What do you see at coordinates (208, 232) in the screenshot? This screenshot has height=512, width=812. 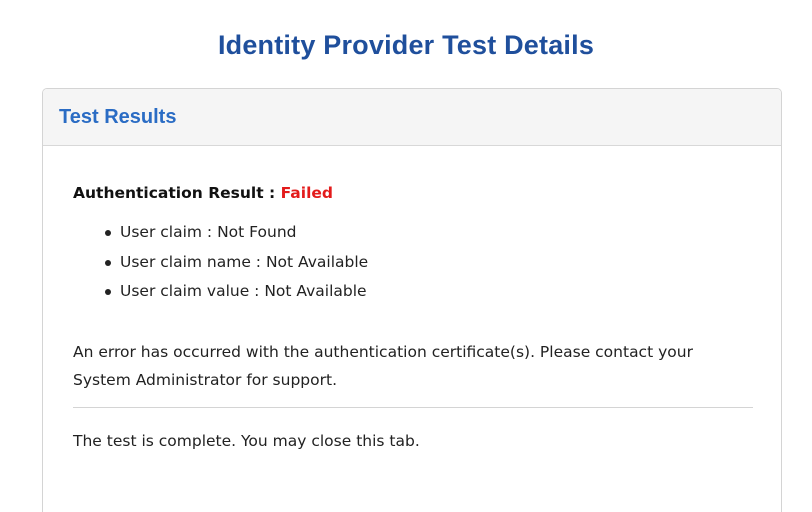 I see `list-item-text: User claim : Not Found` at bounding box center [208, 232].